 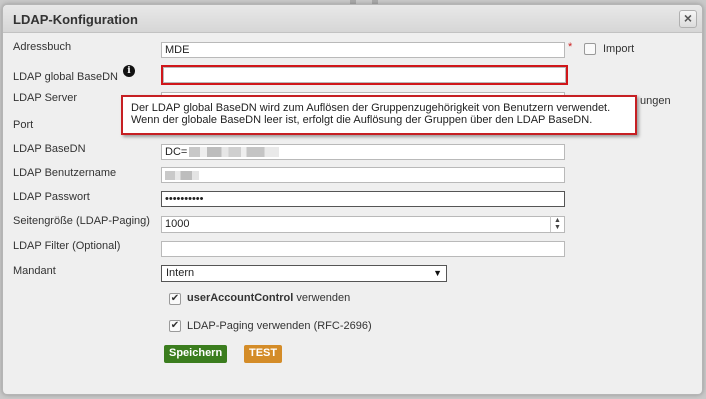 I want to click on benutzername-label: LDAP Benutzername, so click(x=65, y=173).